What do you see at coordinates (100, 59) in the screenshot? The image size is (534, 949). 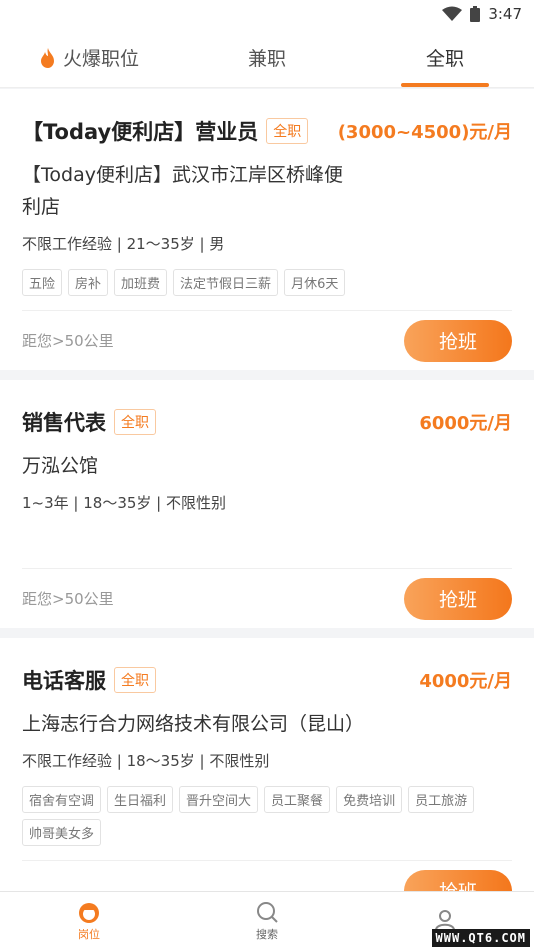 I see `tab-label: 火爆职位` at bounding box center [100, 59].